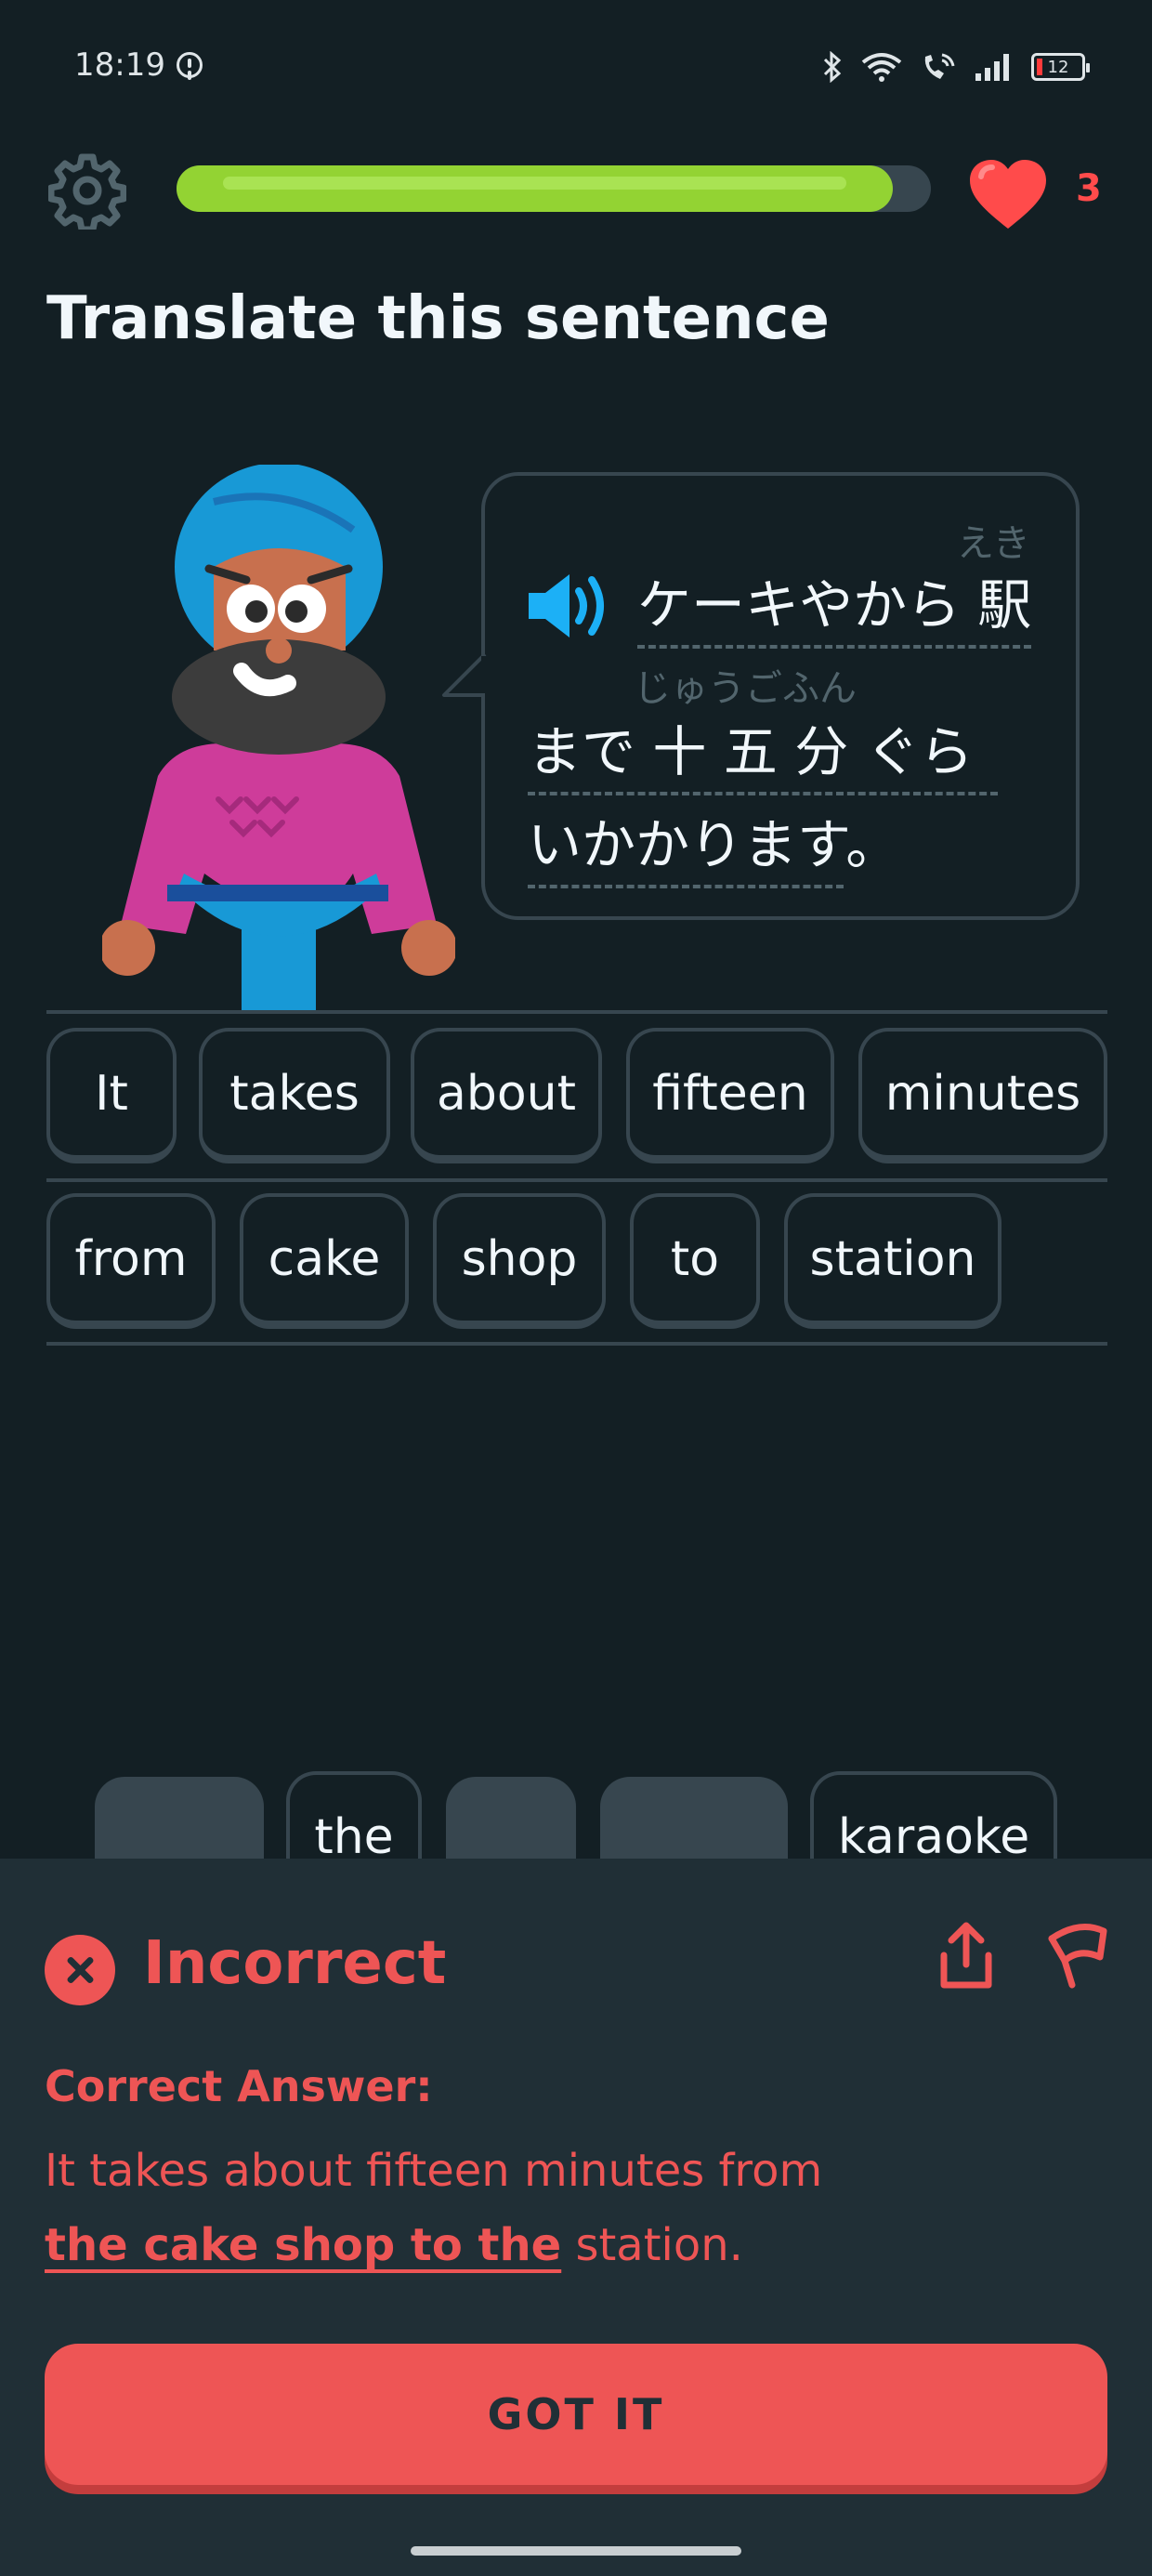 Image resolution: width=1152 pixels, height=2576 pixels. I want to click on speaker-icon, so click(569, 606).